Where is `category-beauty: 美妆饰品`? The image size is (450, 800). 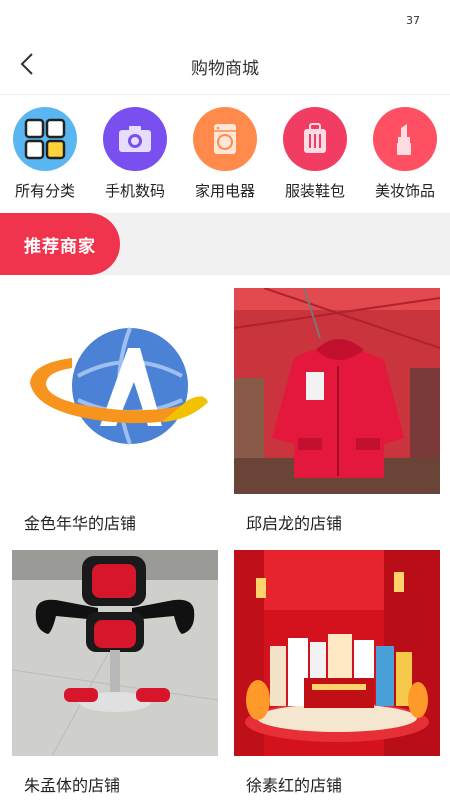 category-beauty: 美妆饰品 is located at coordinates (405, 160).